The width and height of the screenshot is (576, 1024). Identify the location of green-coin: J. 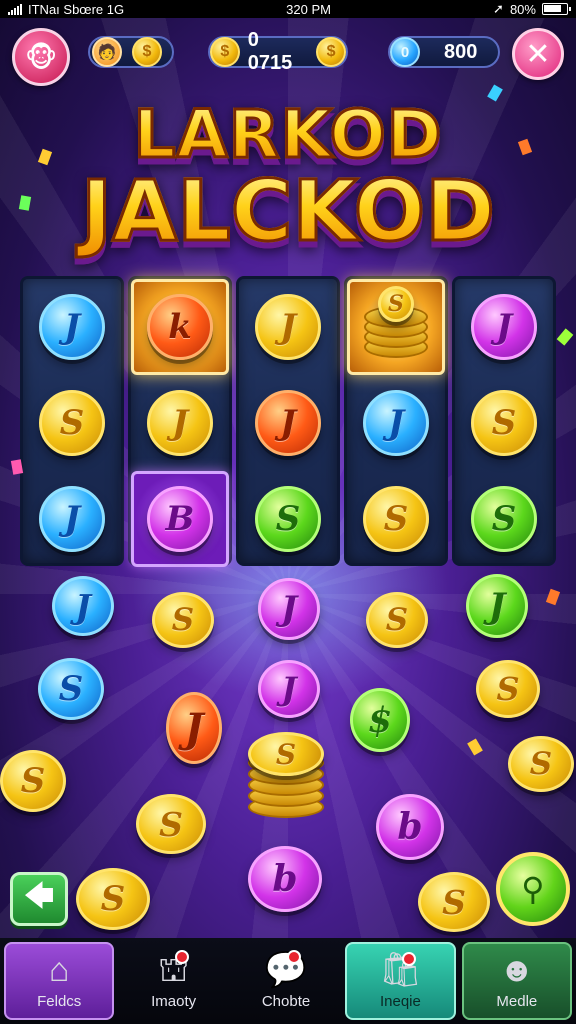
(497, 606).